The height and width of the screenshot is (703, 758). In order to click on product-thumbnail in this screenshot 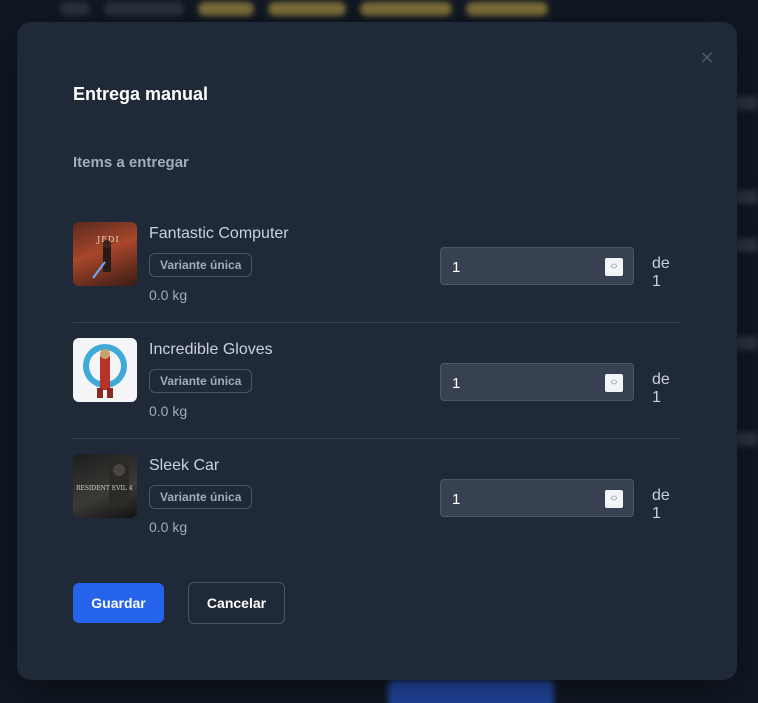, I will do `click(105, 370)`.